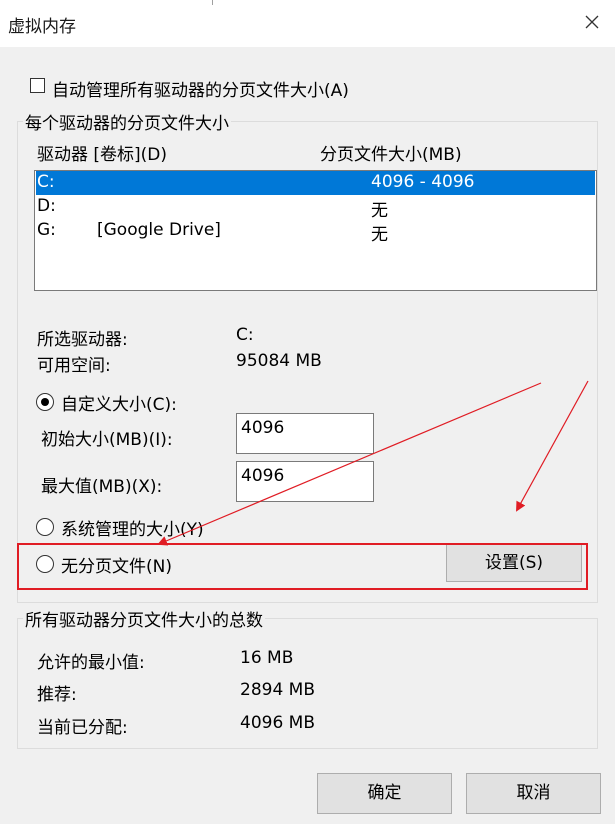 The height and width of the screenshot is (824, 615). I want to click on column-header-drive: 驱动器 [卷标](D), so click(102, 155).